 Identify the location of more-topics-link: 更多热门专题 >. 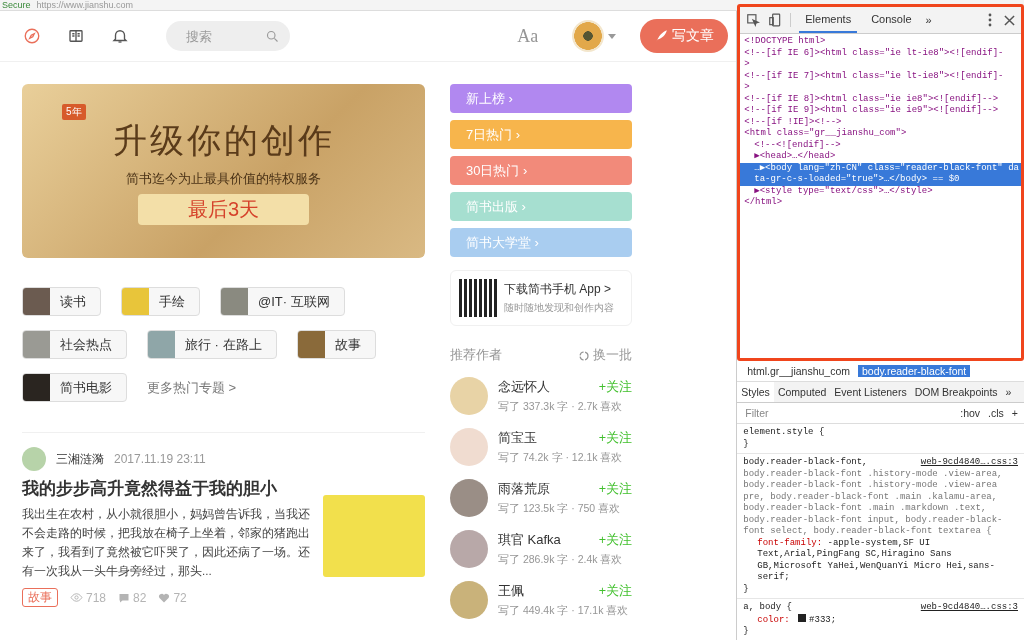
(192, 387).